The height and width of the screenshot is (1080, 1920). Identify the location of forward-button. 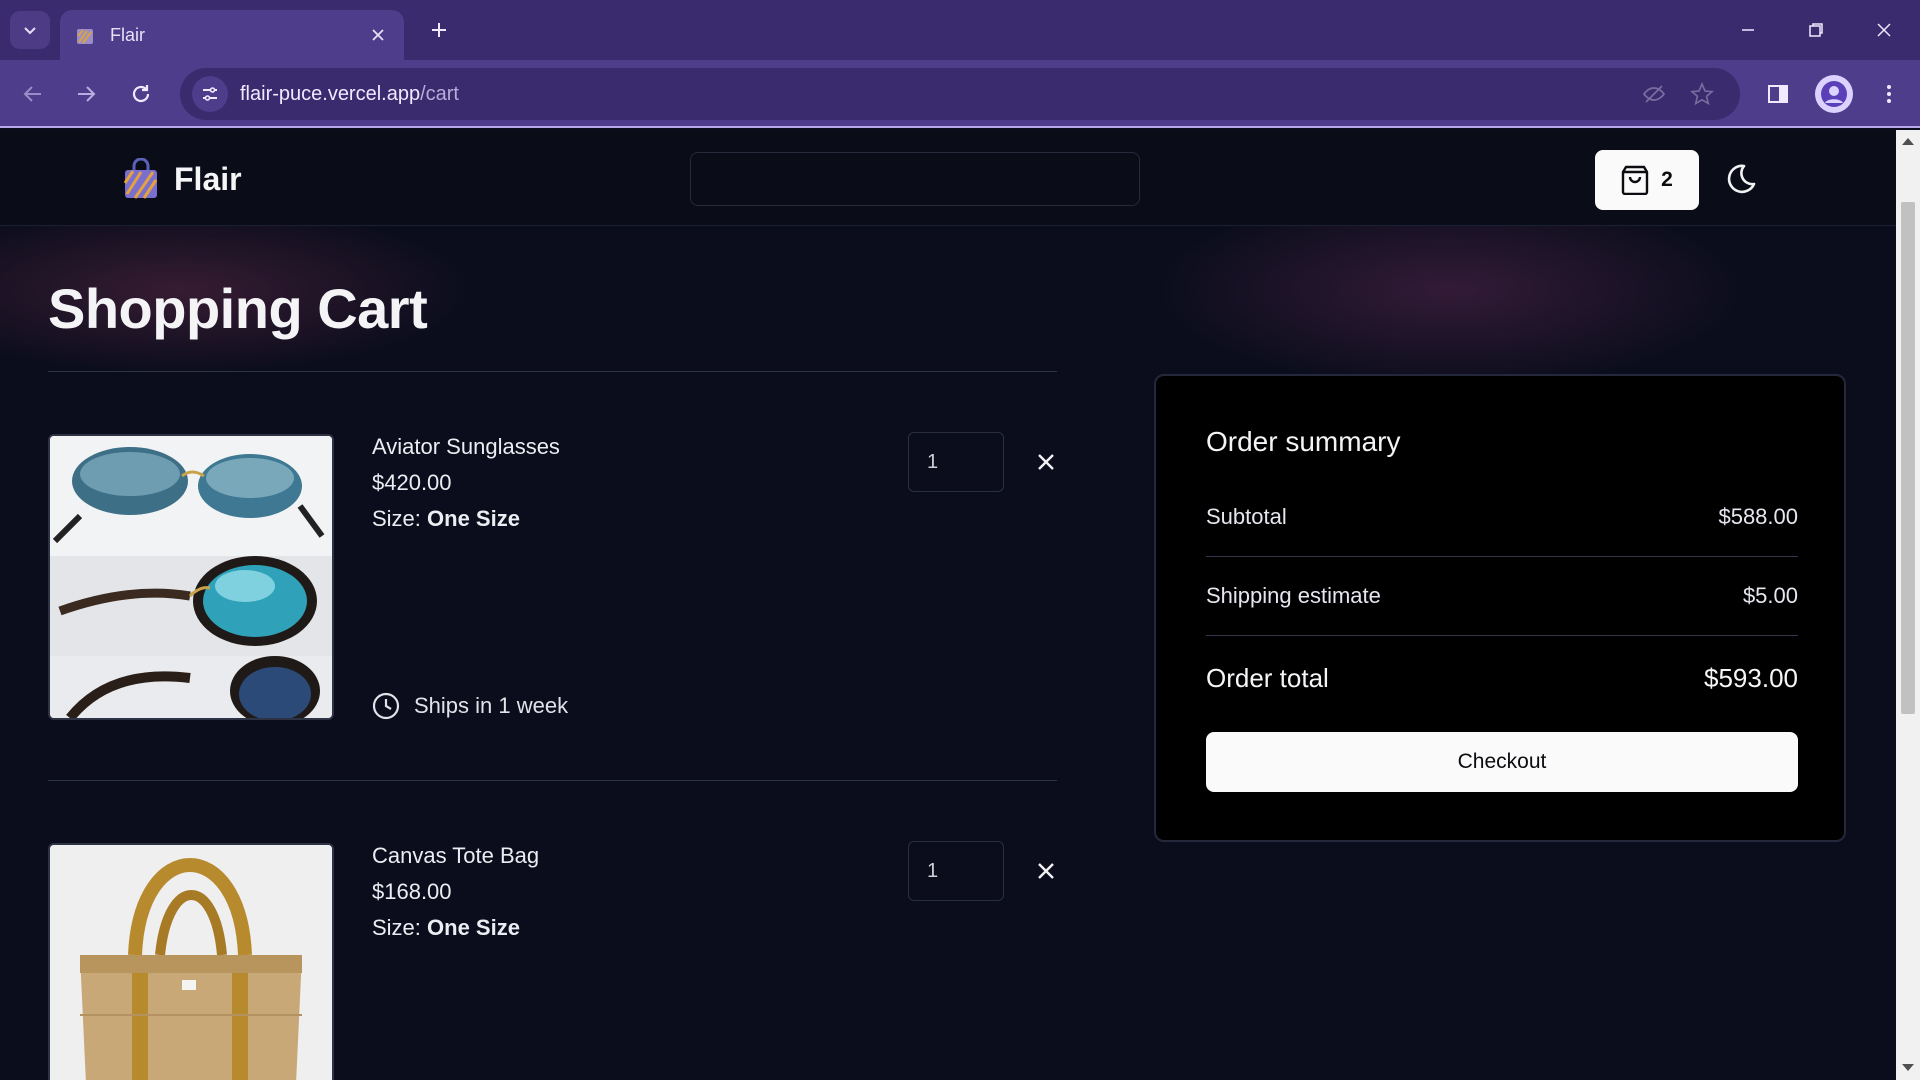
(86, 94).